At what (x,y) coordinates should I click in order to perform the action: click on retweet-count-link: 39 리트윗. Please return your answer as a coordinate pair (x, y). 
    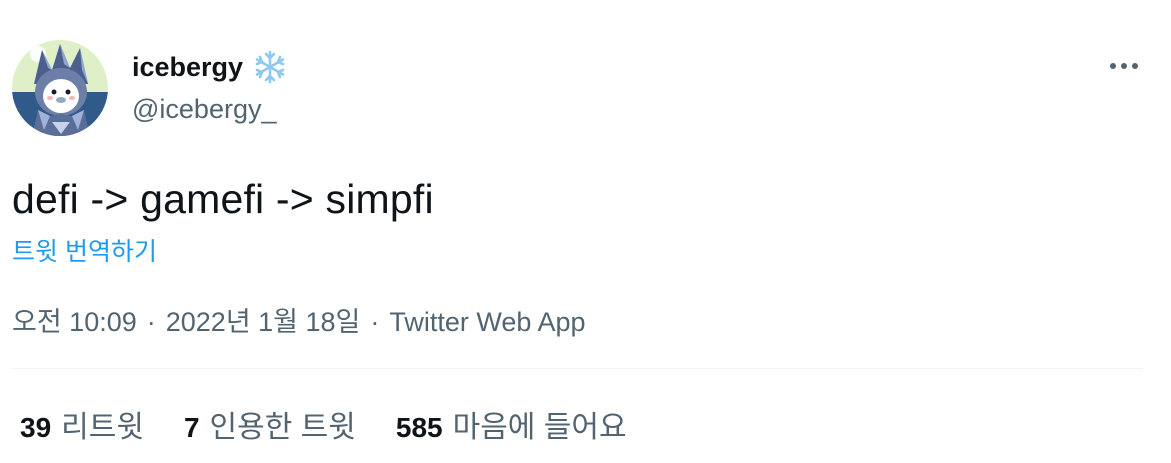
    Looking at the image, I should click on (82, 424).